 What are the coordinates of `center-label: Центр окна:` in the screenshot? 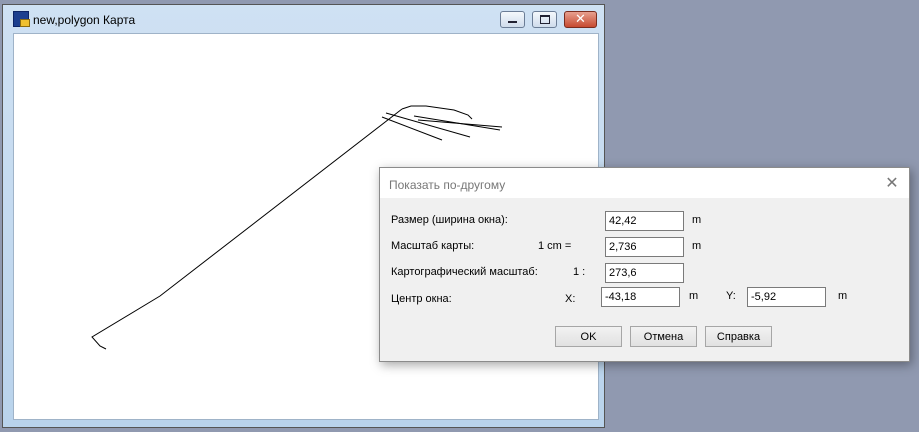 It's located at (421, 299).